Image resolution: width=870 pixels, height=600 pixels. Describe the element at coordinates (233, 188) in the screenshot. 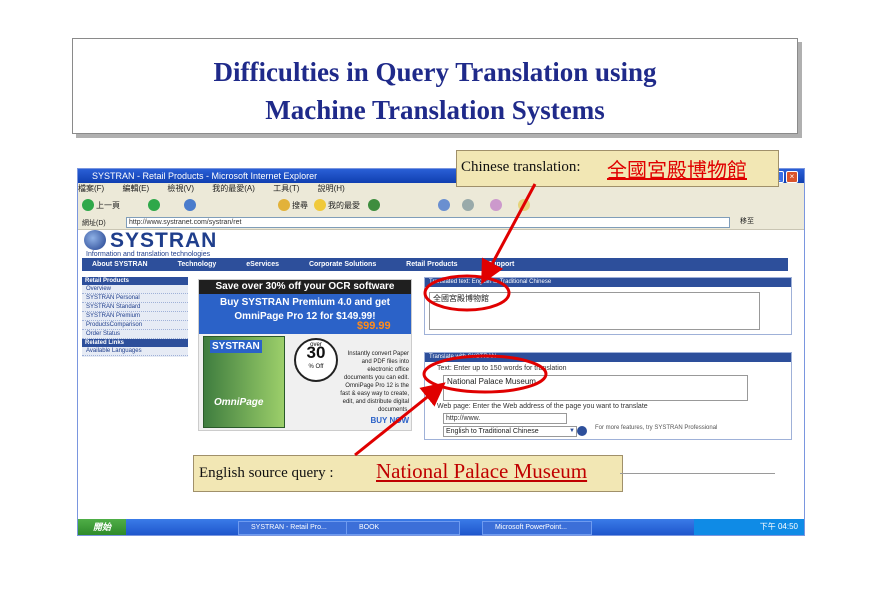

I see `menu-favorites: 我的最愛(A)` at that location.